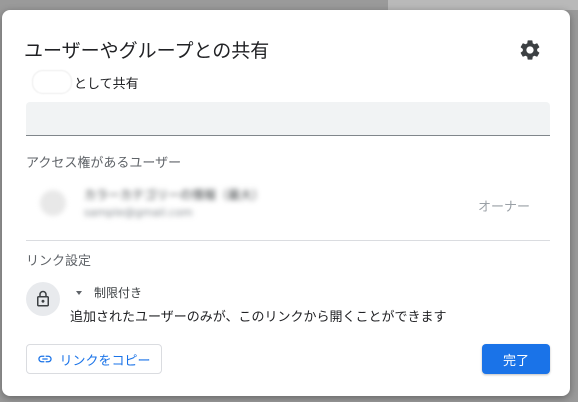  What do you see at coordinates (174, 195) in the screenshot?
I see `user-name: カラーカテゴリーの情報（最大）` at bounding box center [174, 195].